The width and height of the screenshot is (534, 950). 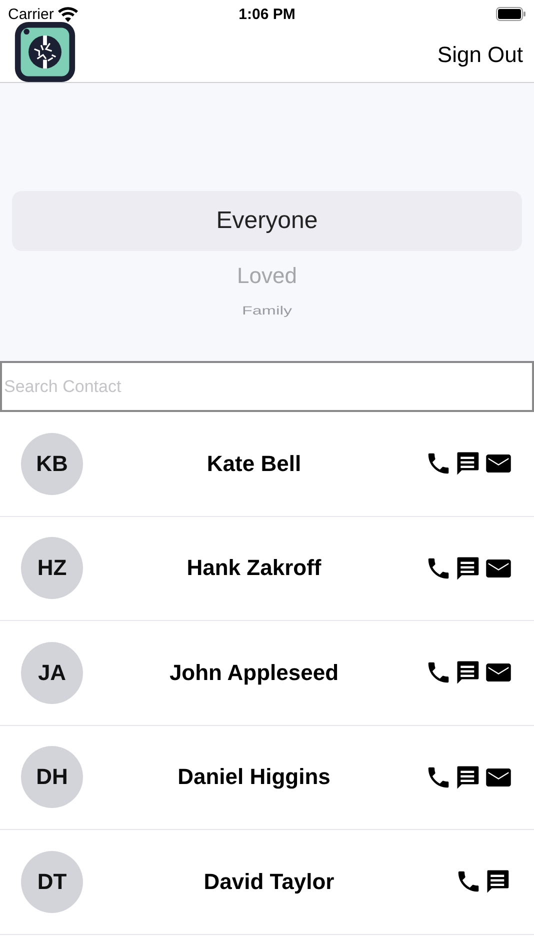 I want to click on contact-name: Hank Zakroff, so click(x=254, y=568).